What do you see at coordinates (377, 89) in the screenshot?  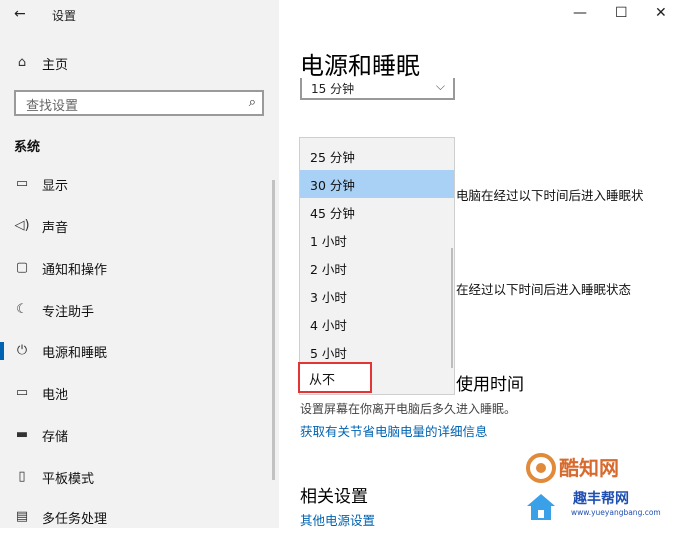 I see `screen-timeout-select: 15 分钟 ⌵` at bounding box center [377, 89].